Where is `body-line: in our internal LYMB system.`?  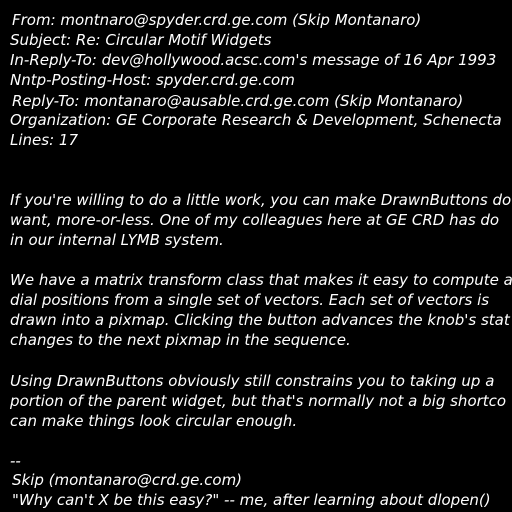 body-line: in our internal LYMB system. is located at coordinates (117, 240).